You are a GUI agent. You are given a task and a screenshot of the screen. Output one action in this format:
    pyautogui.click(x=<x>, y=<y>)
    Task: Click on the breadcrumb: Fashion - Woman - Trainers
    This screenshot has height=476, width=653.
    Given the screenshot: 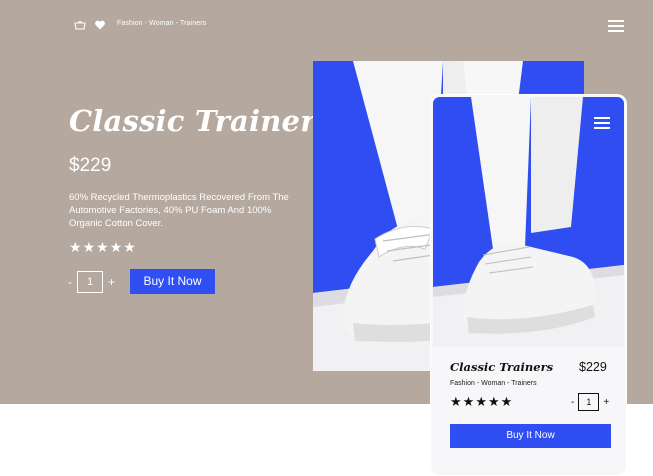 What is the action you would take?
    pyautogui.click(x=161, y=23)
    